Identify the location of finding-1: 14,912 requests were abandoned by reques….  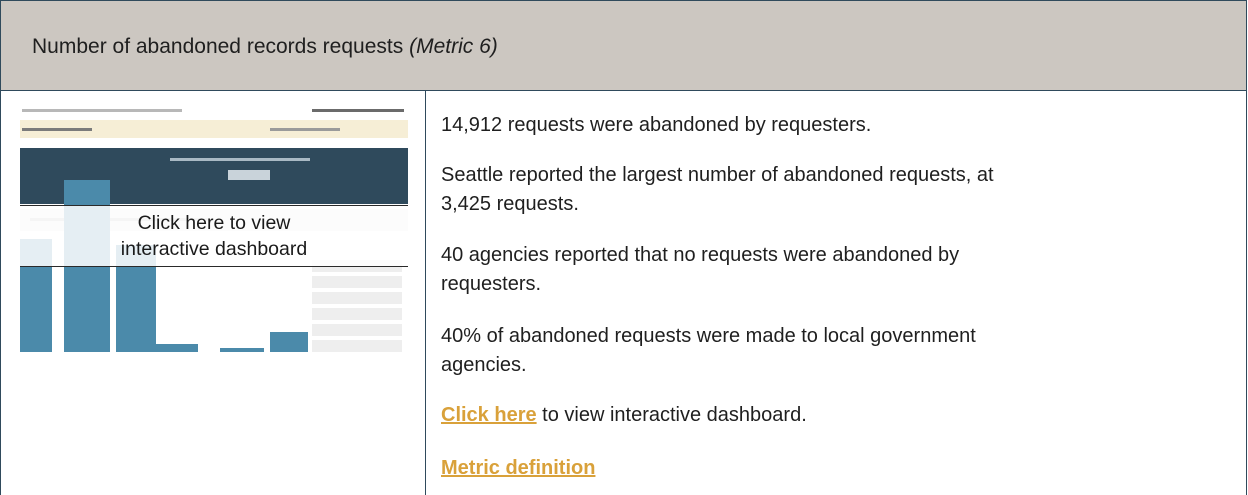
(656, 125).